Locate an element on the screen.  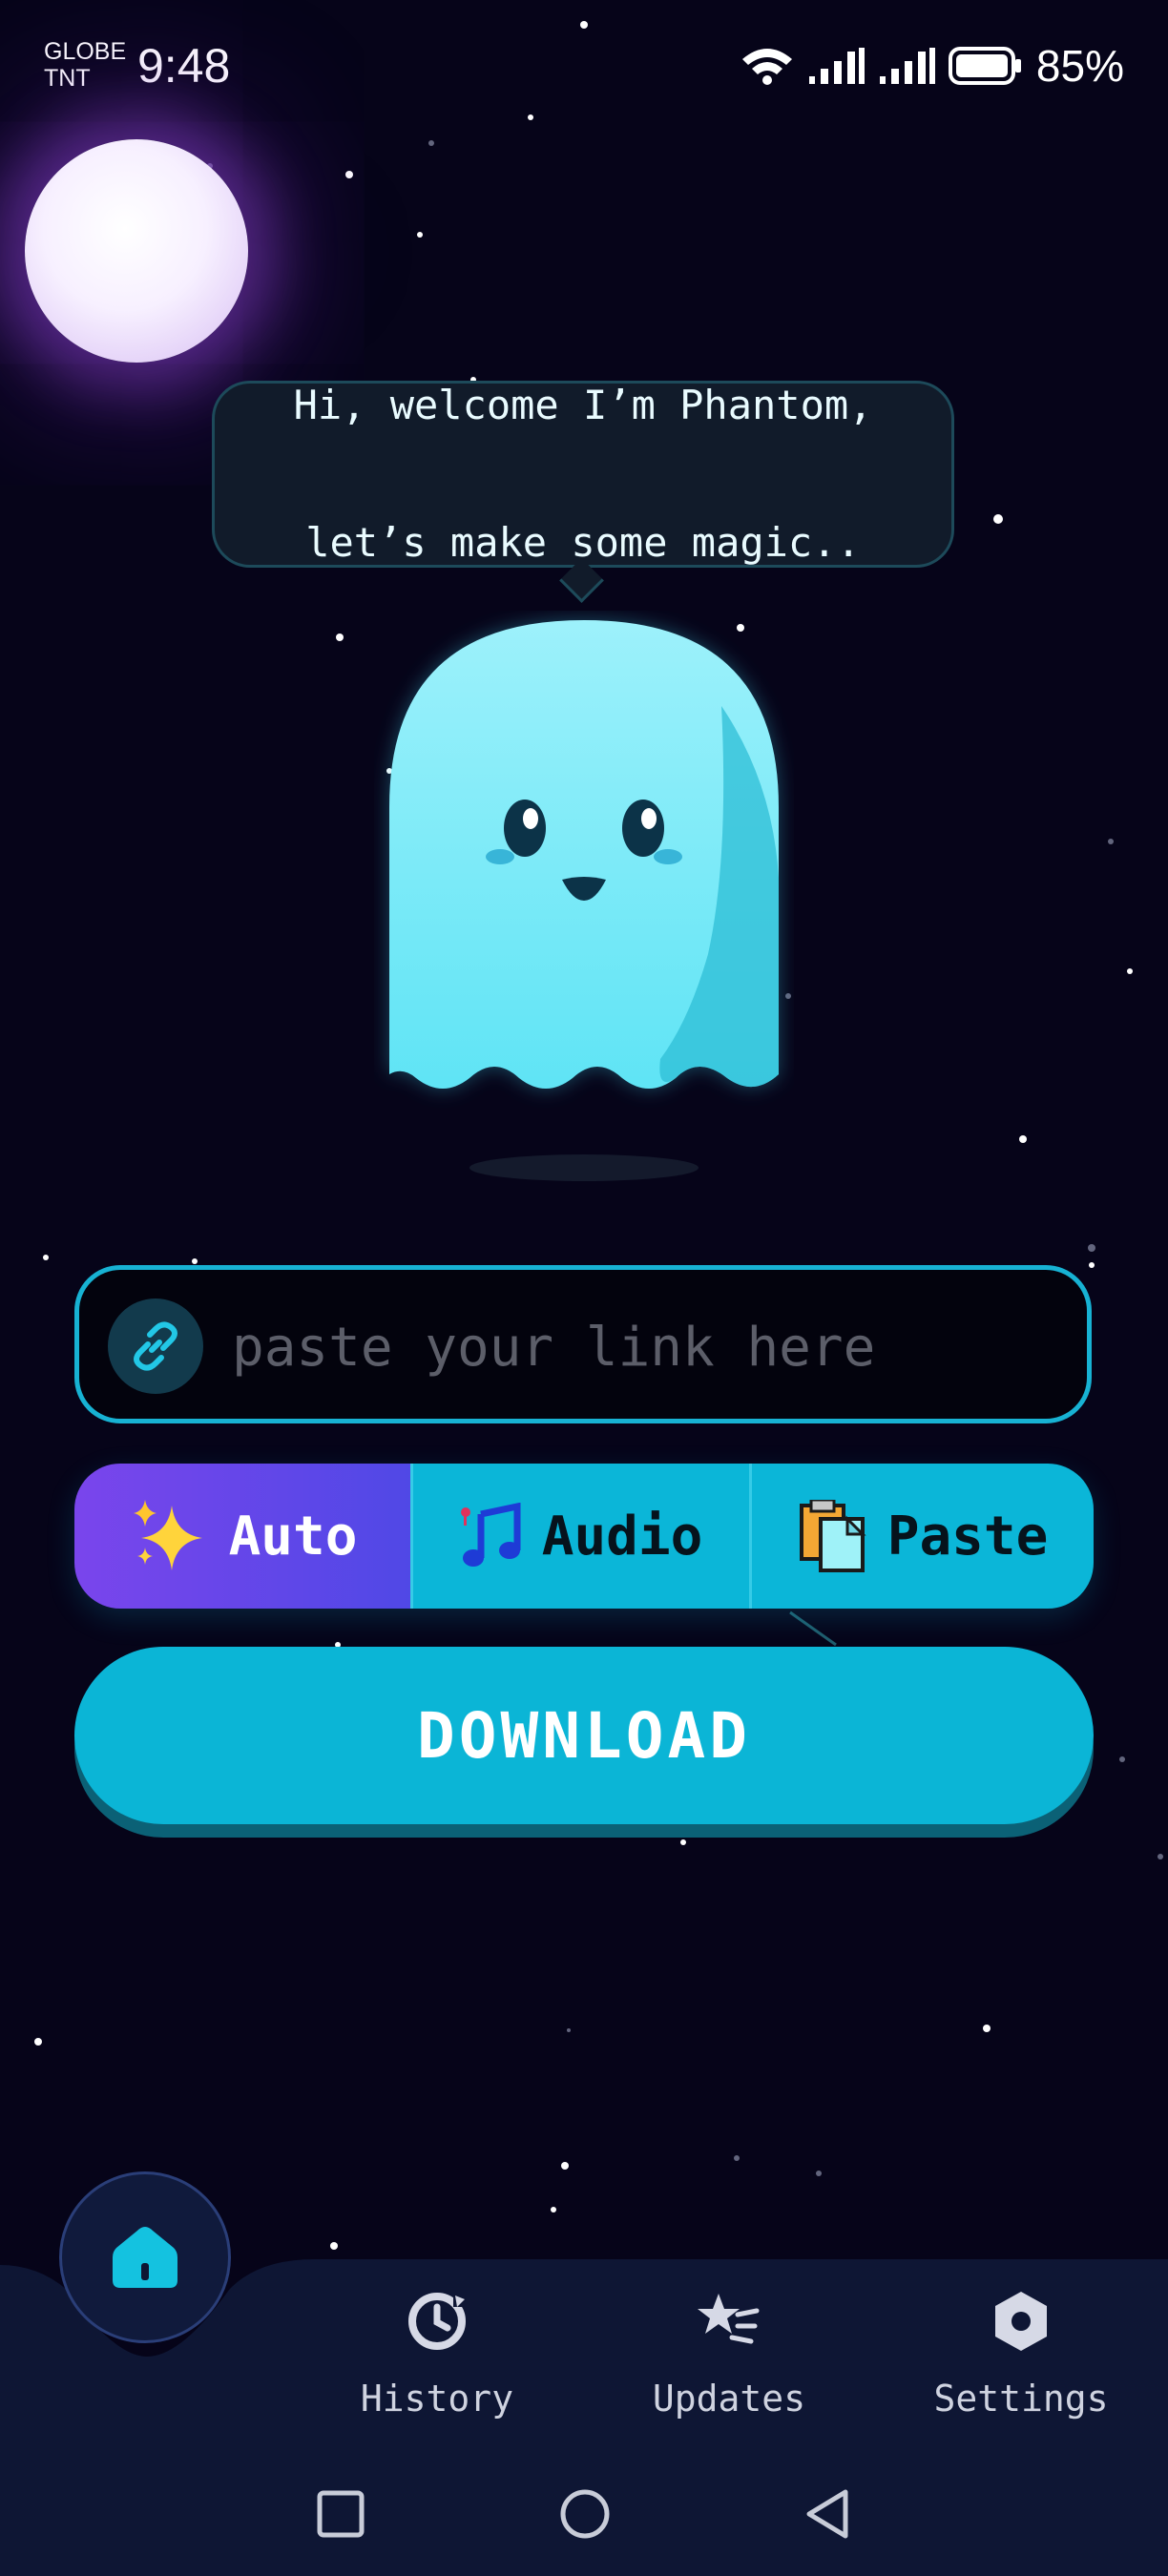
mode-paste-label: Paste is located at coordinates (967, 1536).